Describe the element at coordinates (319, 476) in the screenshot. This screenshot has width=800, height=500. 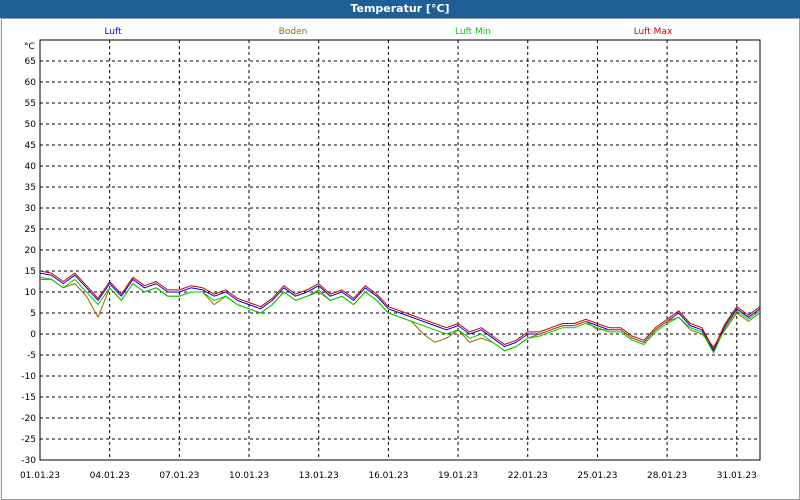
I see `x-tick-label: 13.01.23` at that location.